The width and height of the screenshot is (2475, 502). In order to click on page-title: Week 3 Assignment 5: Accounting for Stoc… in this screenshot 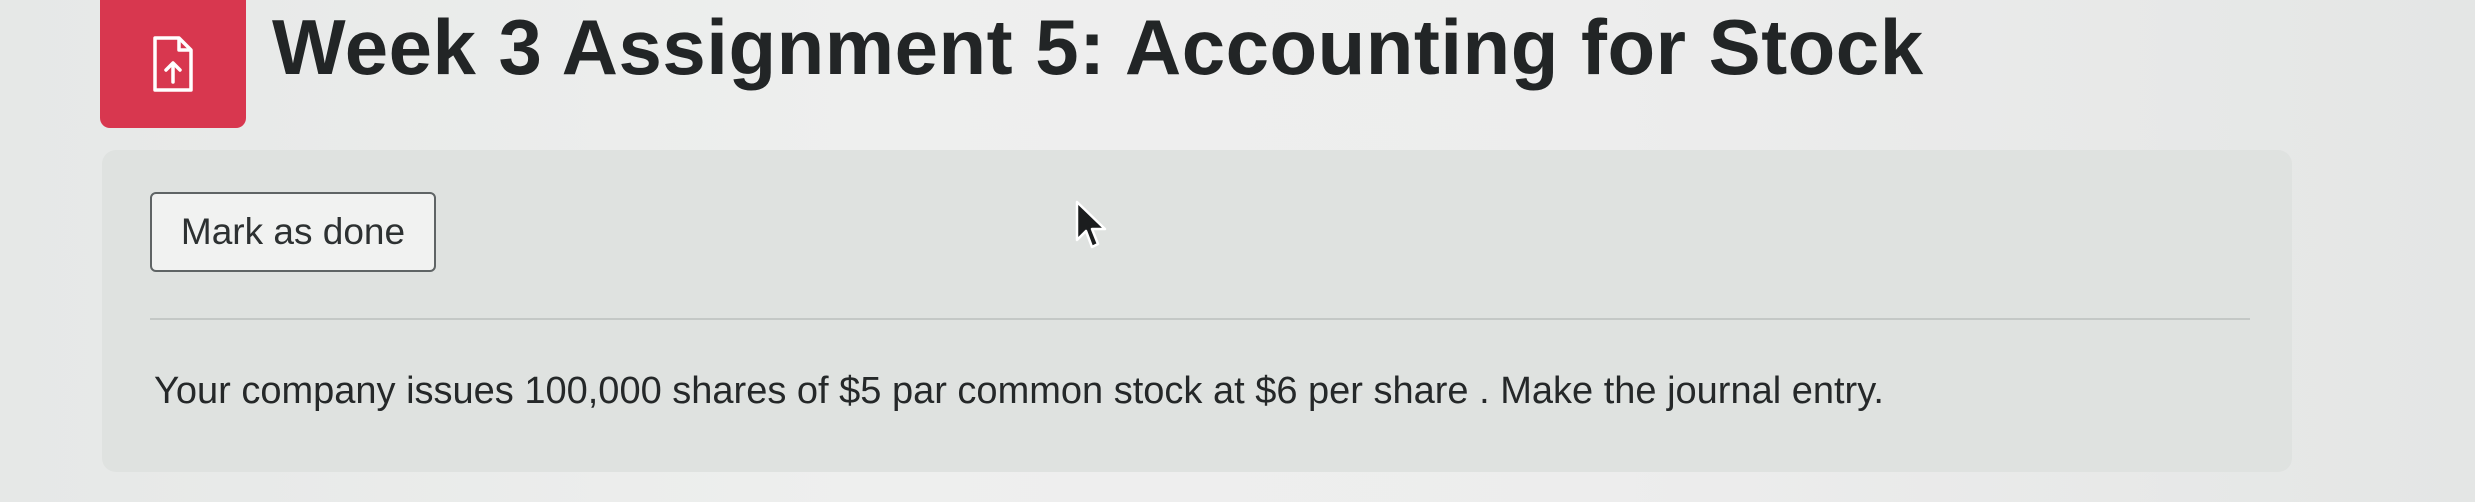, I will do `click(1098, 47)`.